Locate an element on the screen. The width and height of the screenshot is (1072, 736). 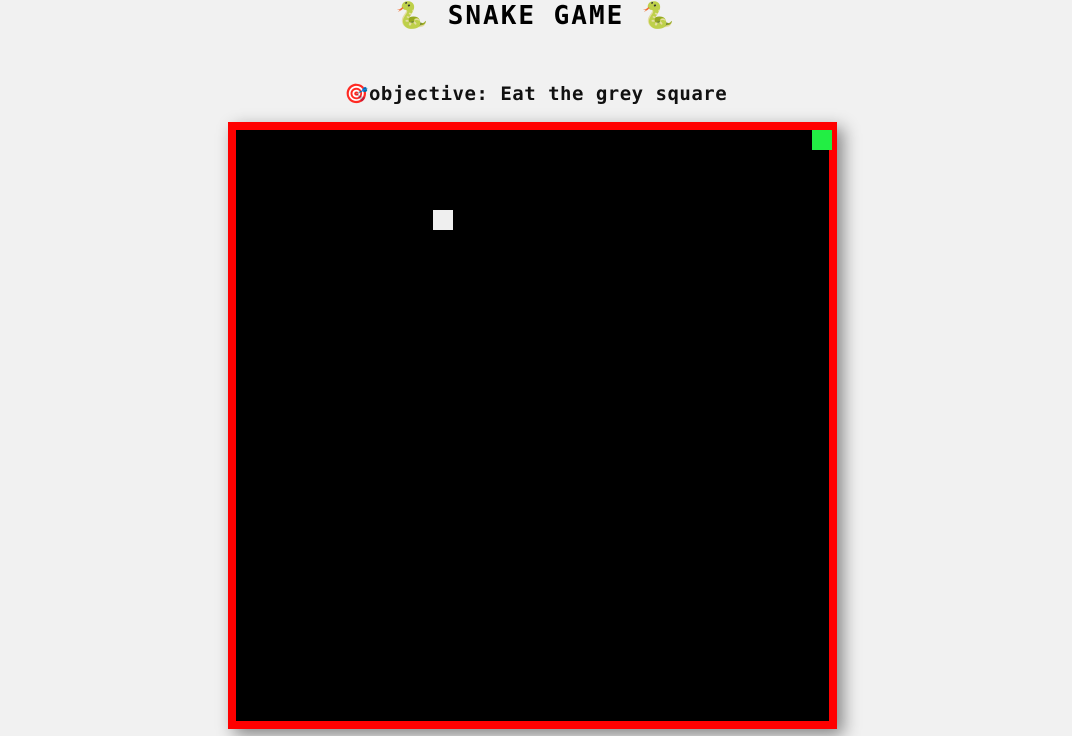
page-title: 🐍 SNAKE GAME 🐍 is located at coordinates (536, 16).